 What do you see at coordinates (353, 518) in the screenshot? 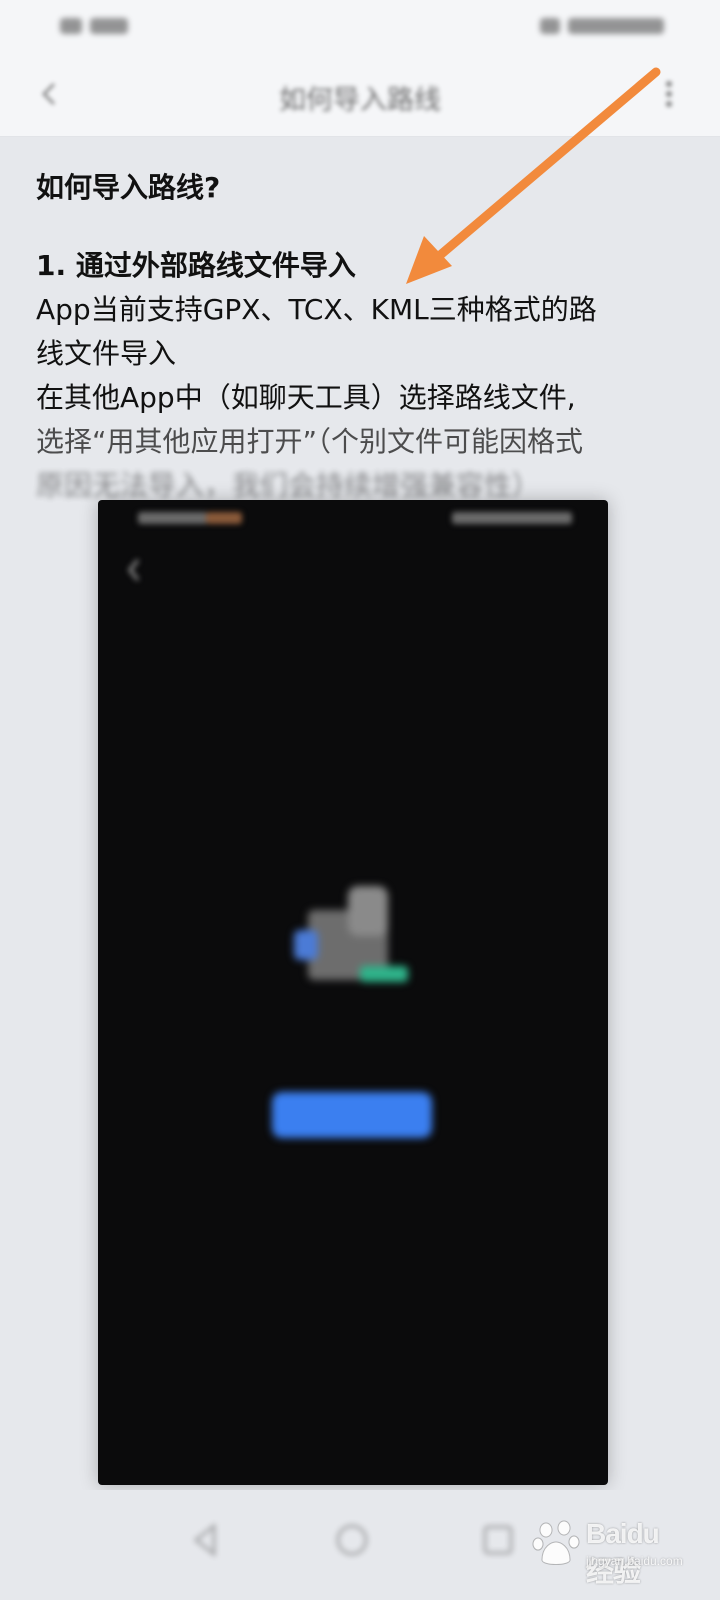
I see `embedded-status-bar` at bounding box center [353, 518].